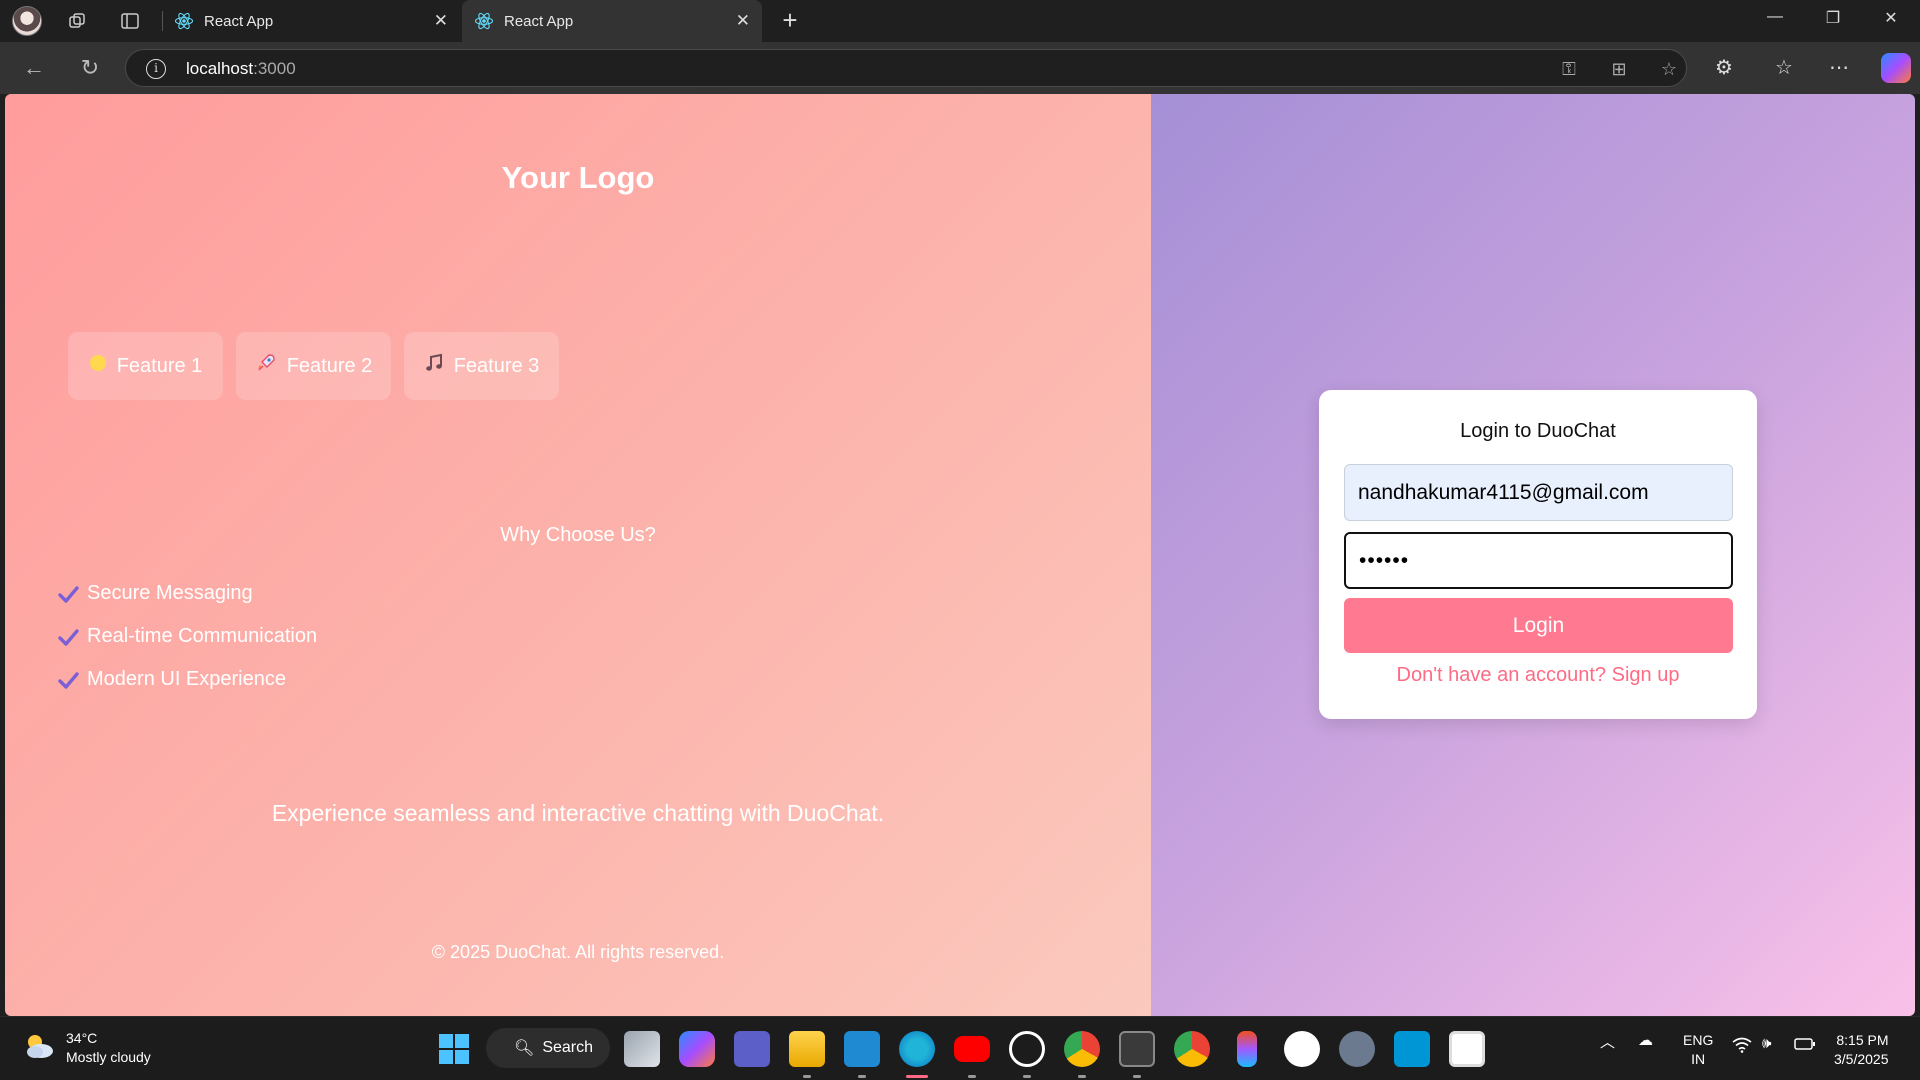 Image resolution: width=1920 pixels, height=1080 pixels. Describe the element at coordinates (578, 535) in the screenshot. I see `why-choose-us-title: Why Choose Us?` at that location.